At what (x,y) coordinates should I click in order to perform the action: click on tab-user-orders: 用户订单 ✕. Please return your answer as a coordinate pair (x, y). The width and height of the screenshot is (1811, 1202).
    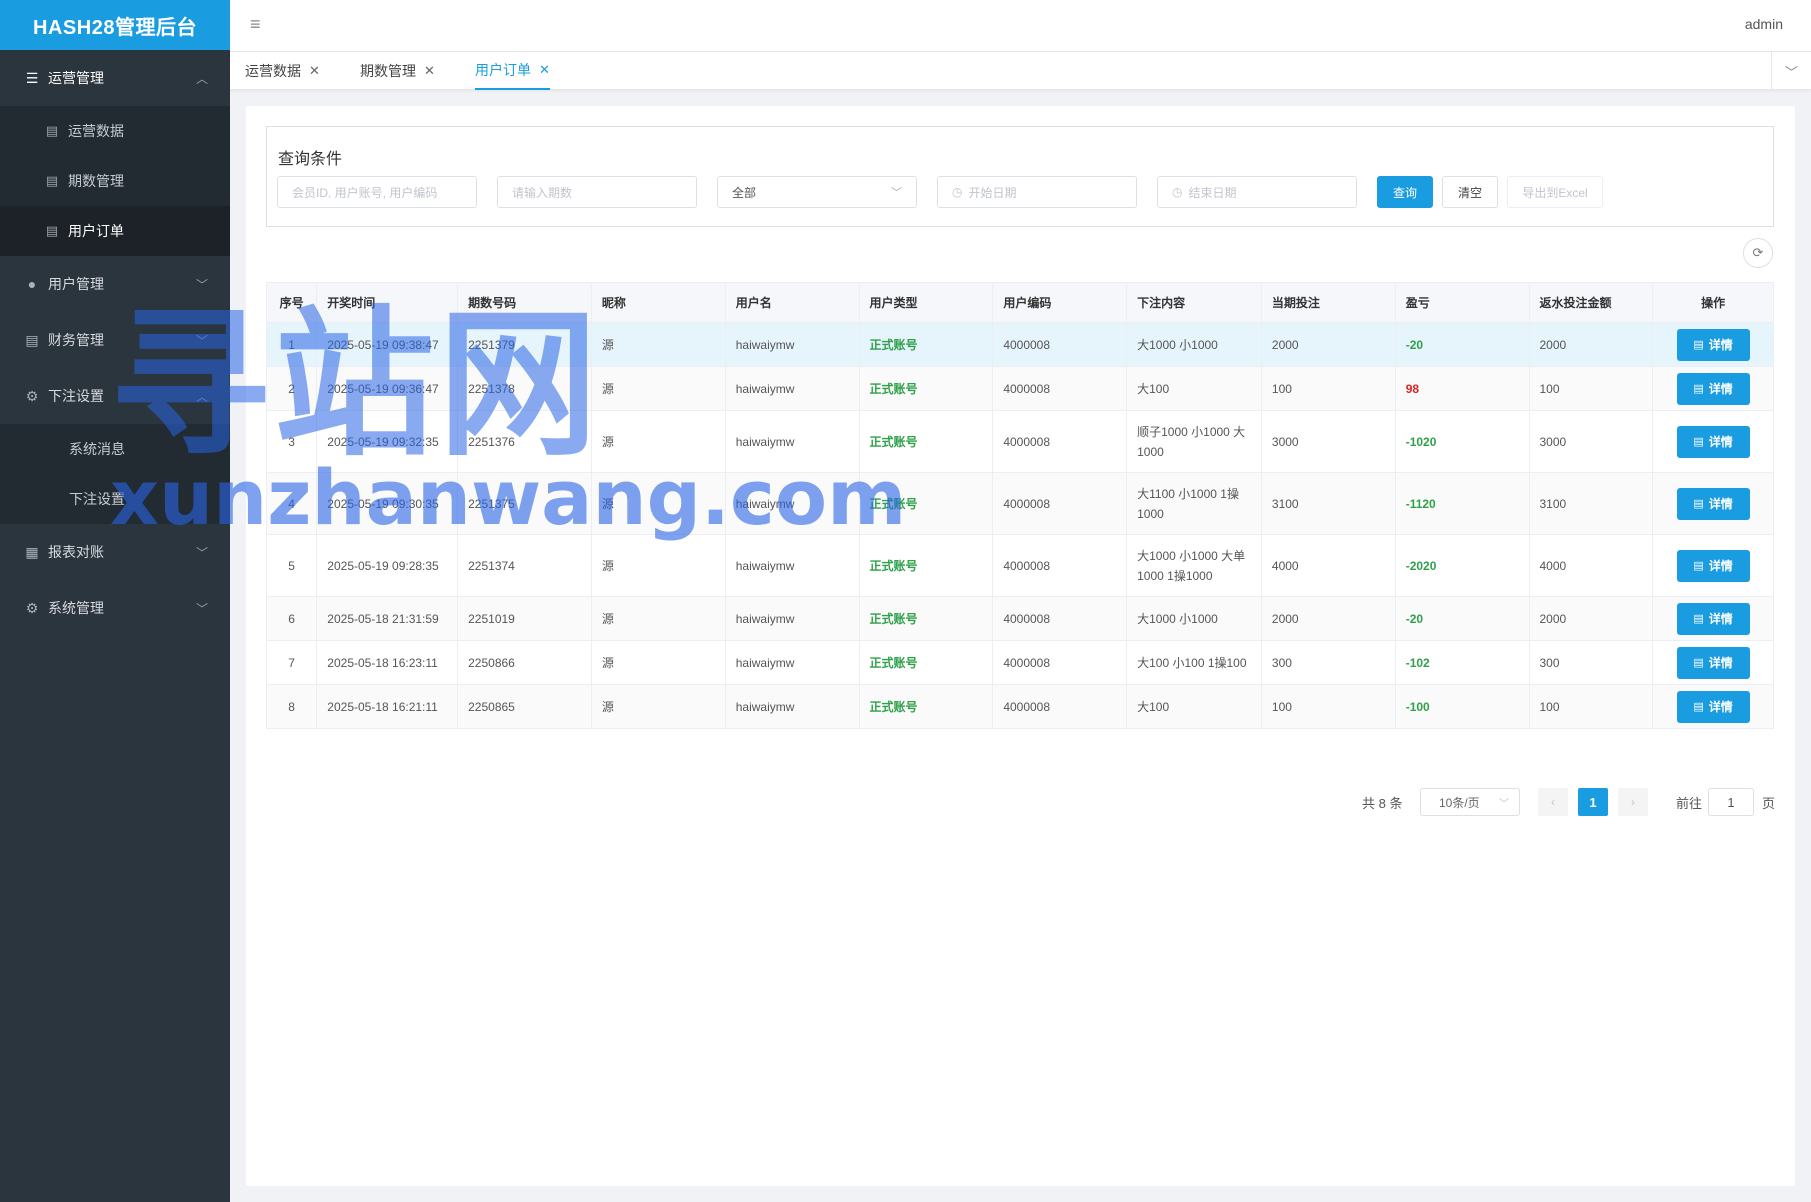
    Looking at the image, I should click on (512, 71).